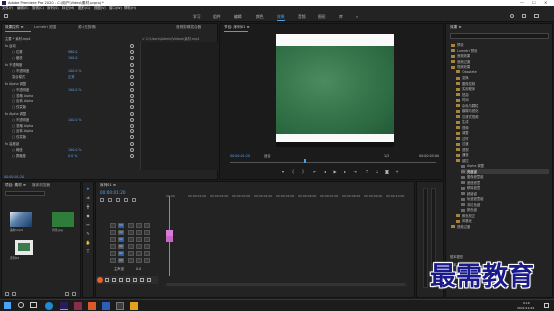 This screenshot has height=311, width=554. Describe the element at coordinates (333, 161) in the screenshot. I see `program-scrubber` at that location.